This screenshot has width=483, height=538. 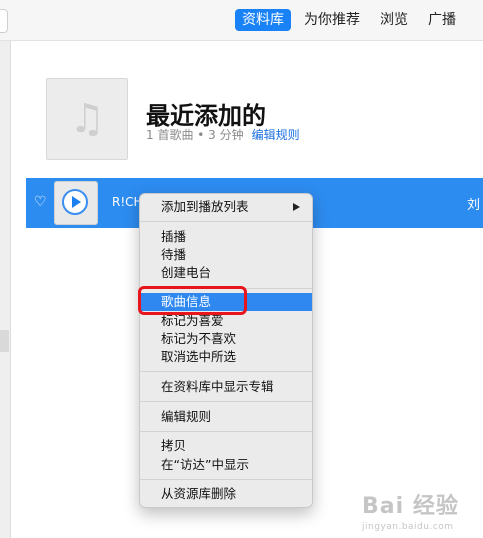 What do you see at coordinates (226, 417) in the screenshot?
I see `menu-edit-rules: 编辑规则` at bounding box center [226, 417].